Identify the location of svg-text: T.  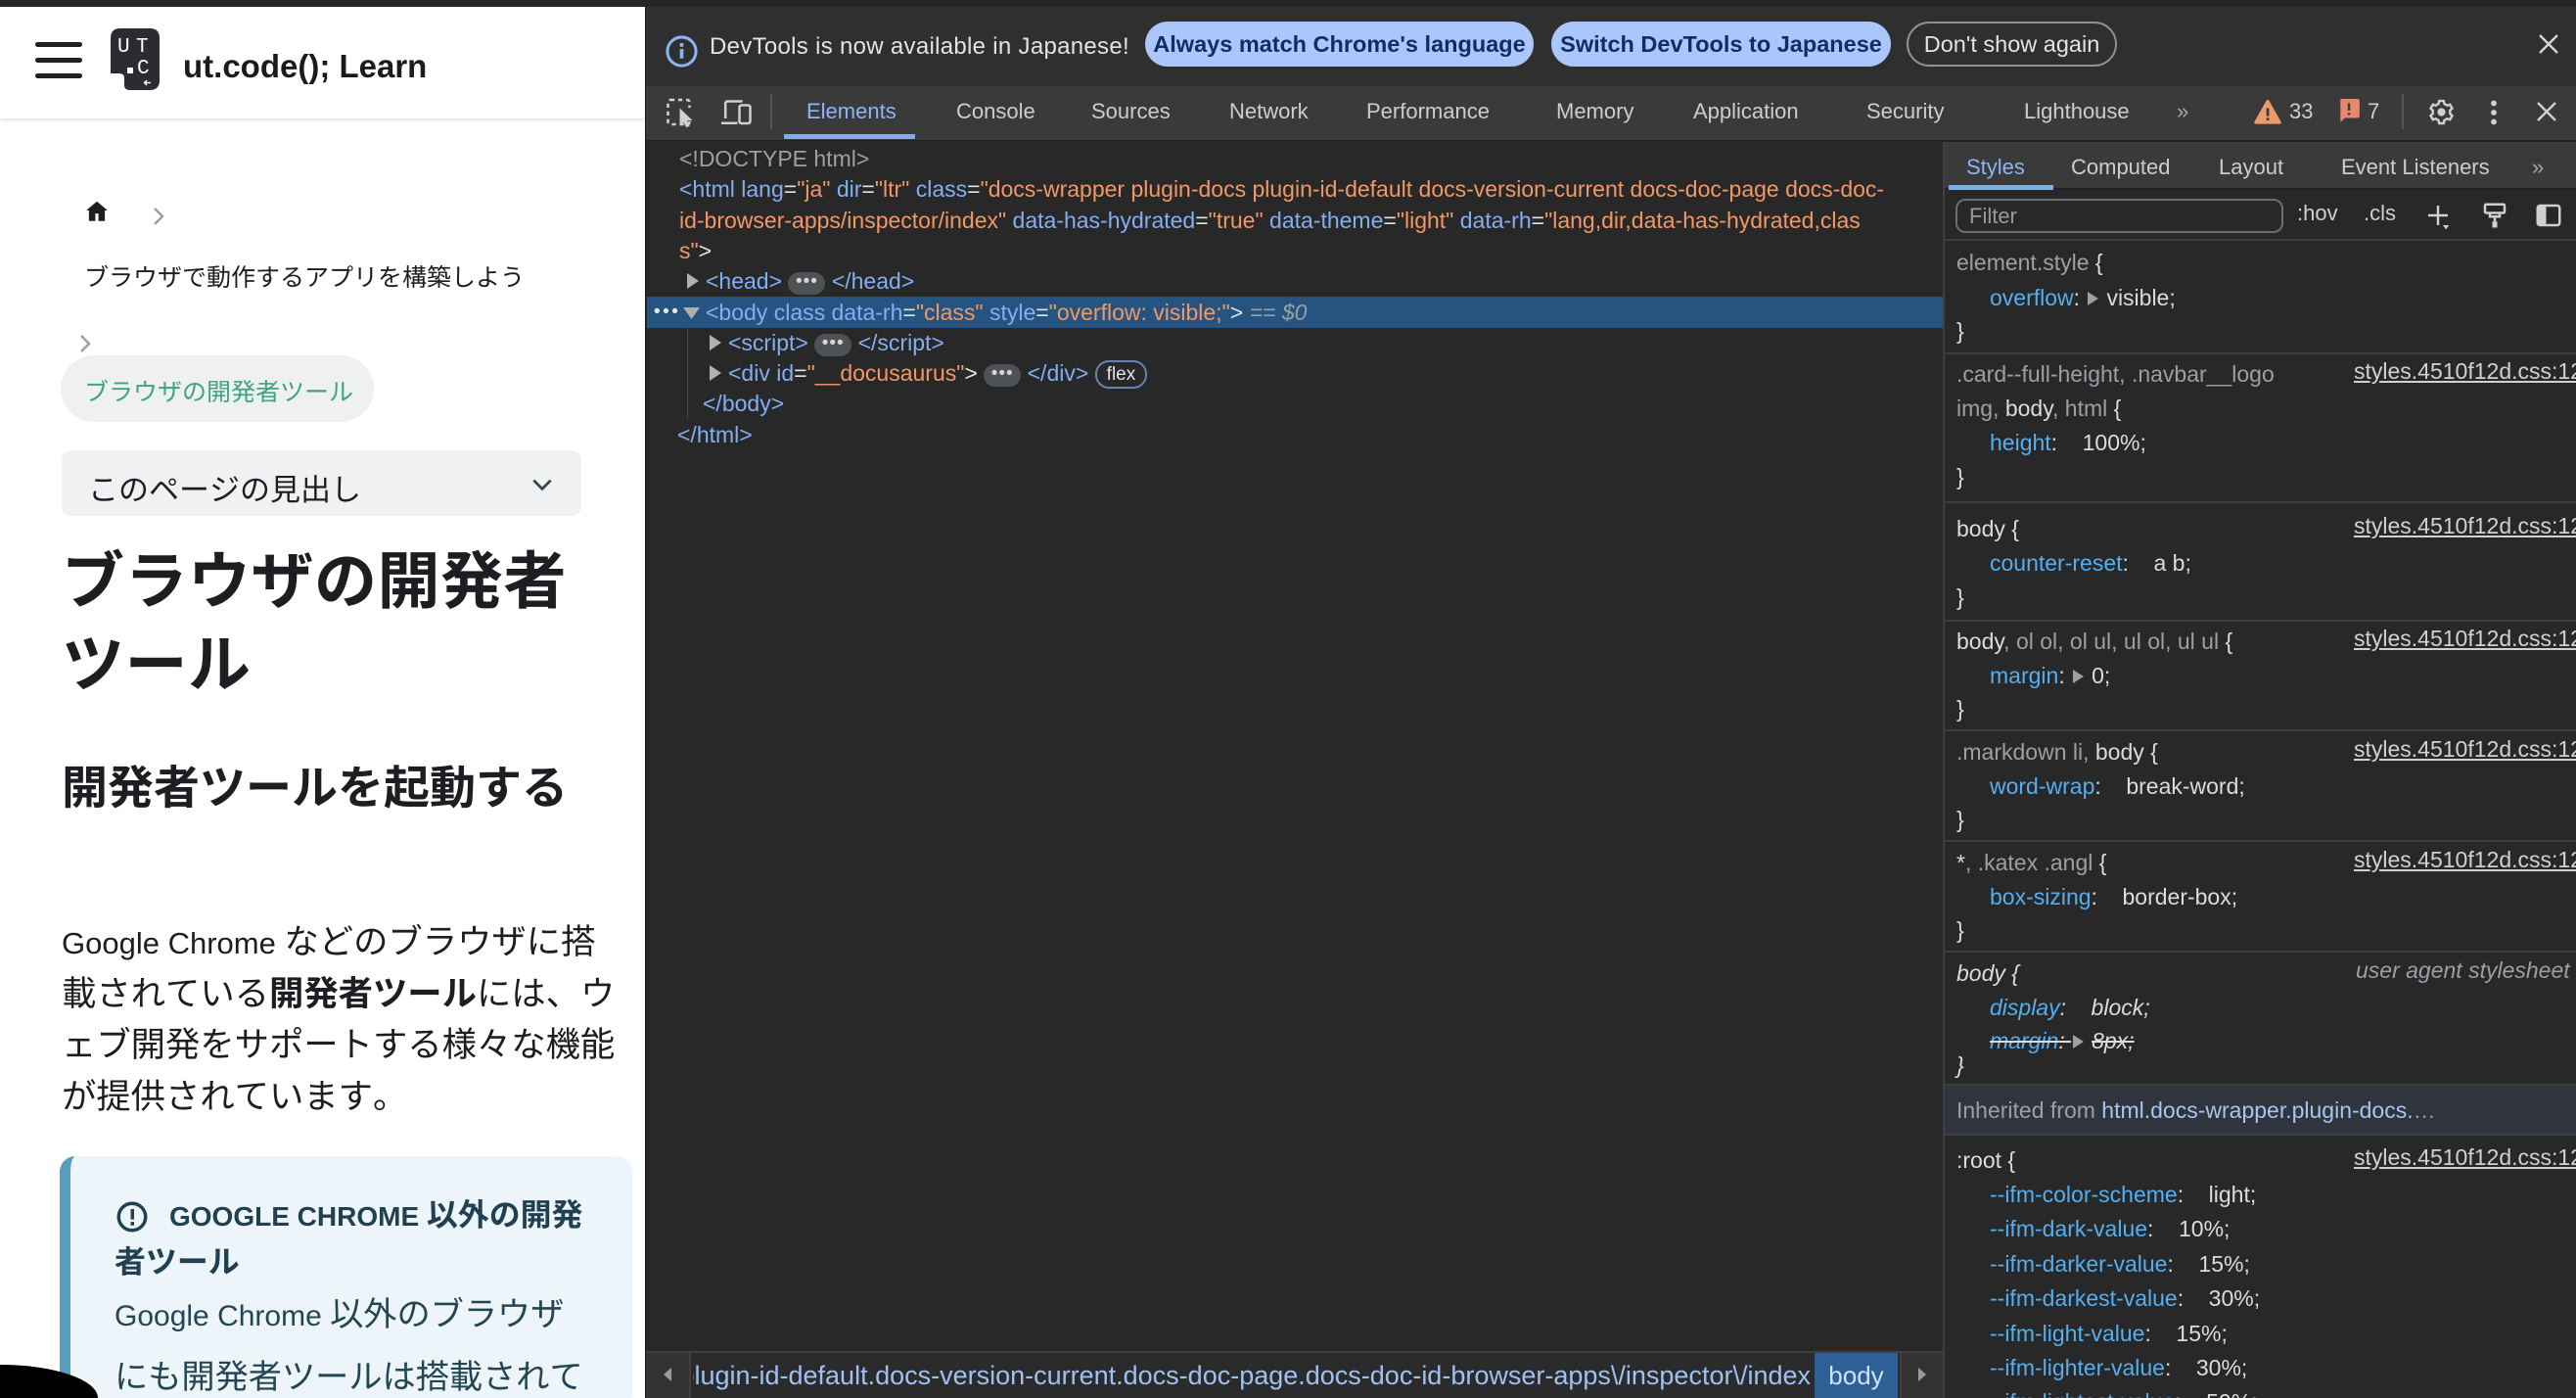
(142, 47).